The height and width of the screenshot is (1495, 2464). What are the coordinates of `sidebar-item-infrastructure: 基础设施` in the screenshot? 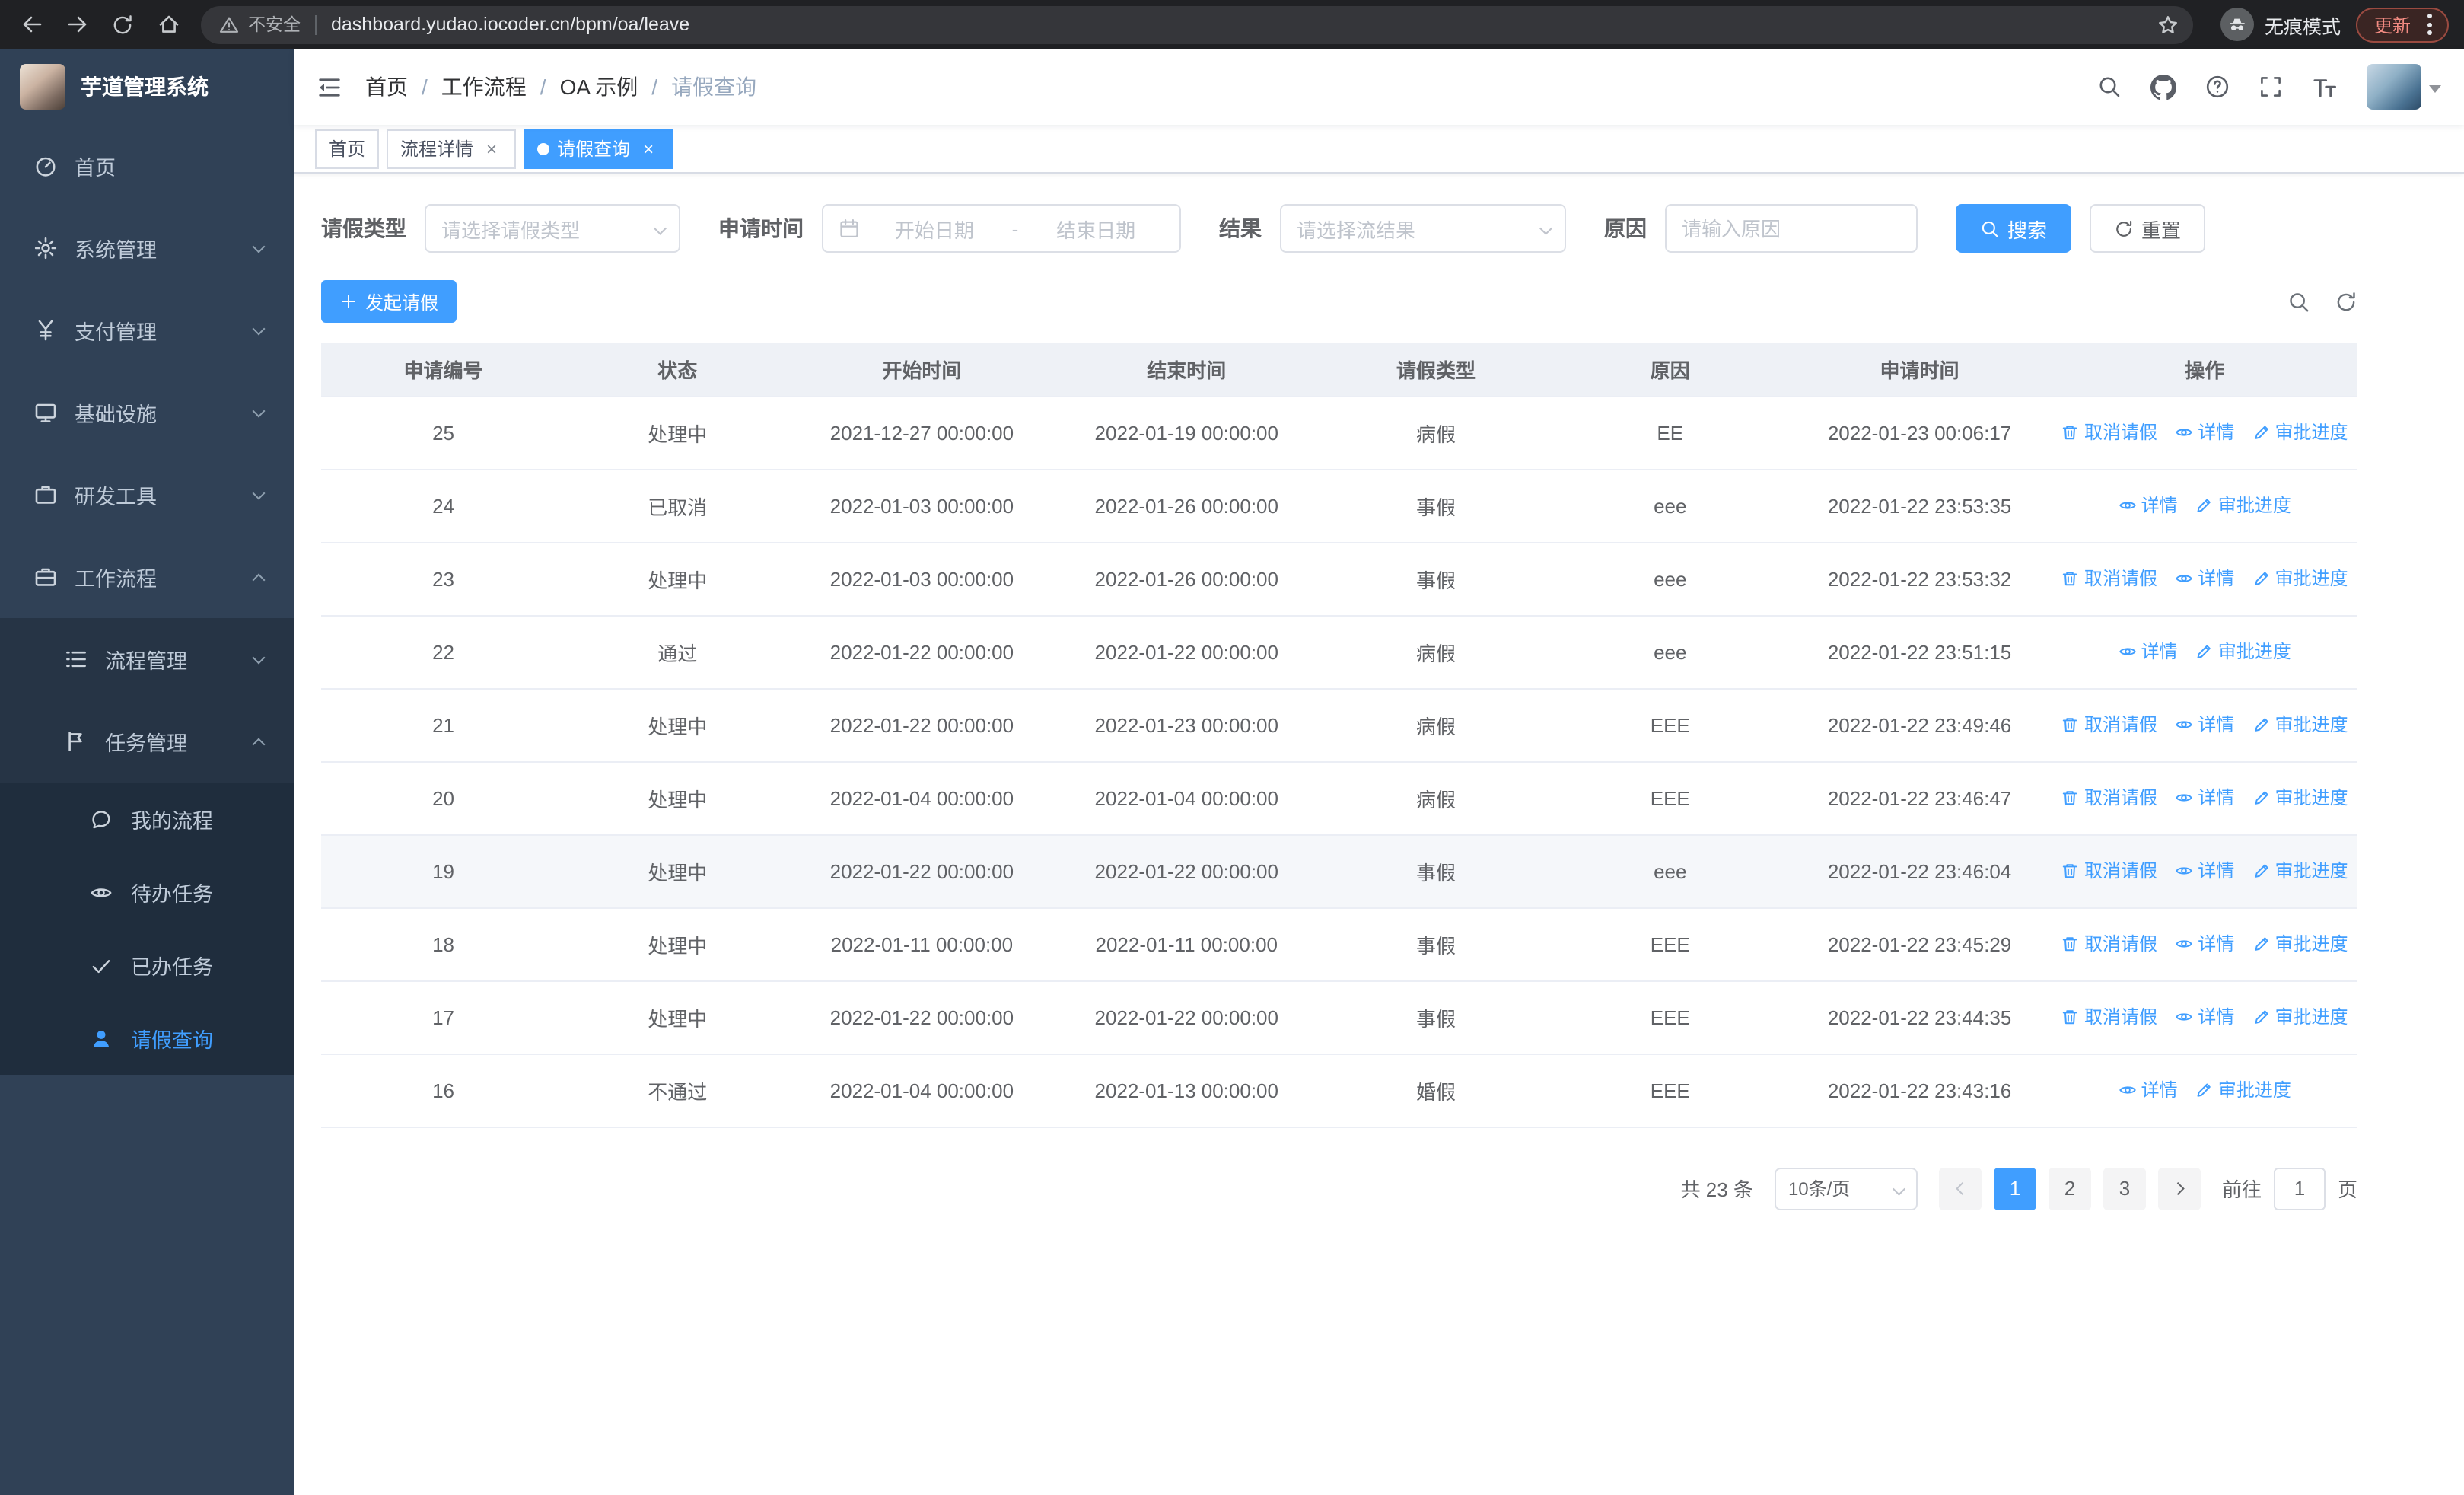 It's located at (147, 413).